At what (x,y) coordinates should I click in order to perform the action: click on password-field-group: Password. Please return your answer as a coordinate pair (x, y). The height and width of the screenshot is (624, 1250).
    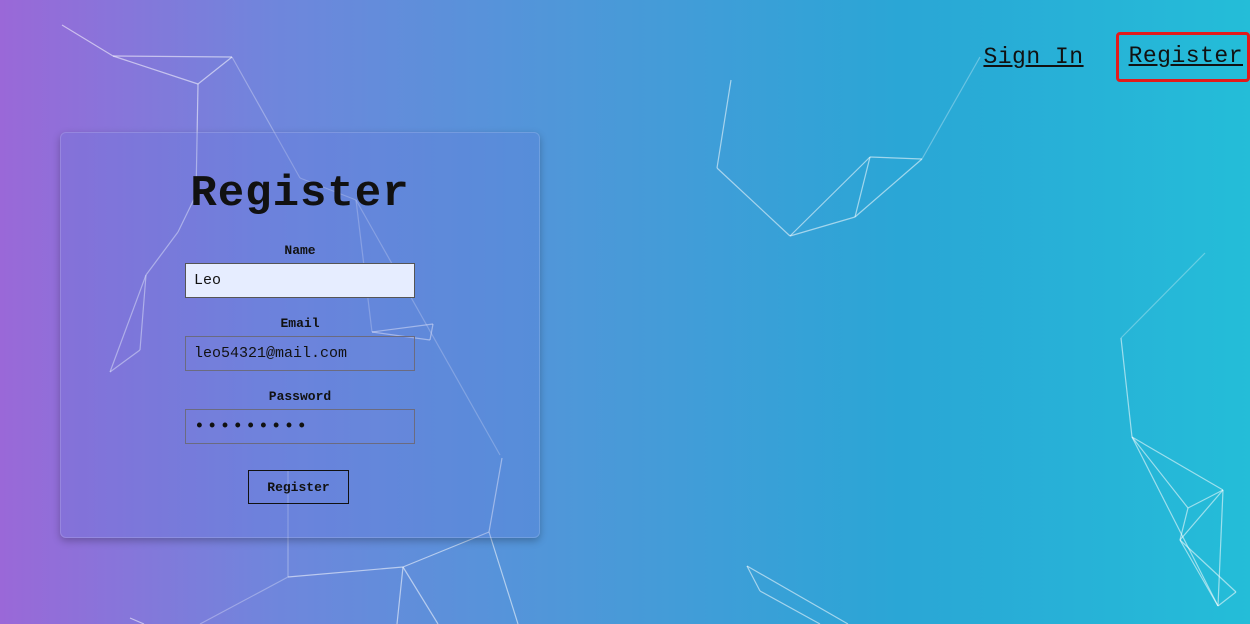
    Looking at the image, I should click on (300, 416).